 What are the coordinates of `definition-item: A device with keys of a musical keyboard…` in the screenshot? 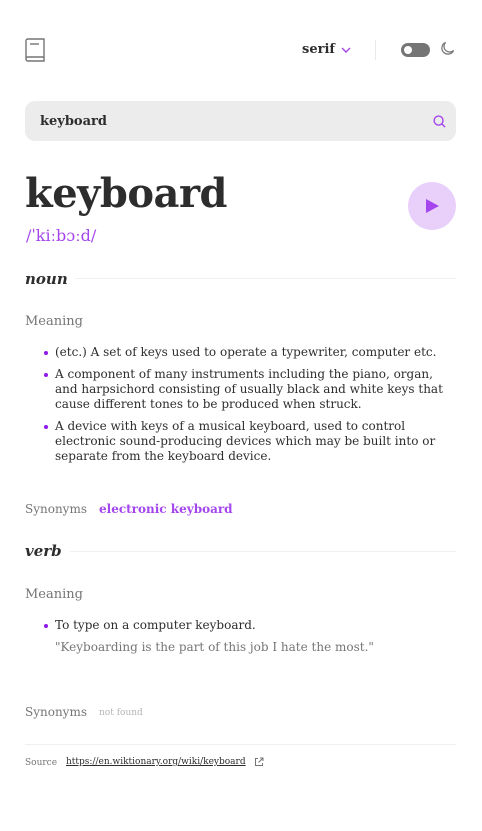 It's located at (249, 441).